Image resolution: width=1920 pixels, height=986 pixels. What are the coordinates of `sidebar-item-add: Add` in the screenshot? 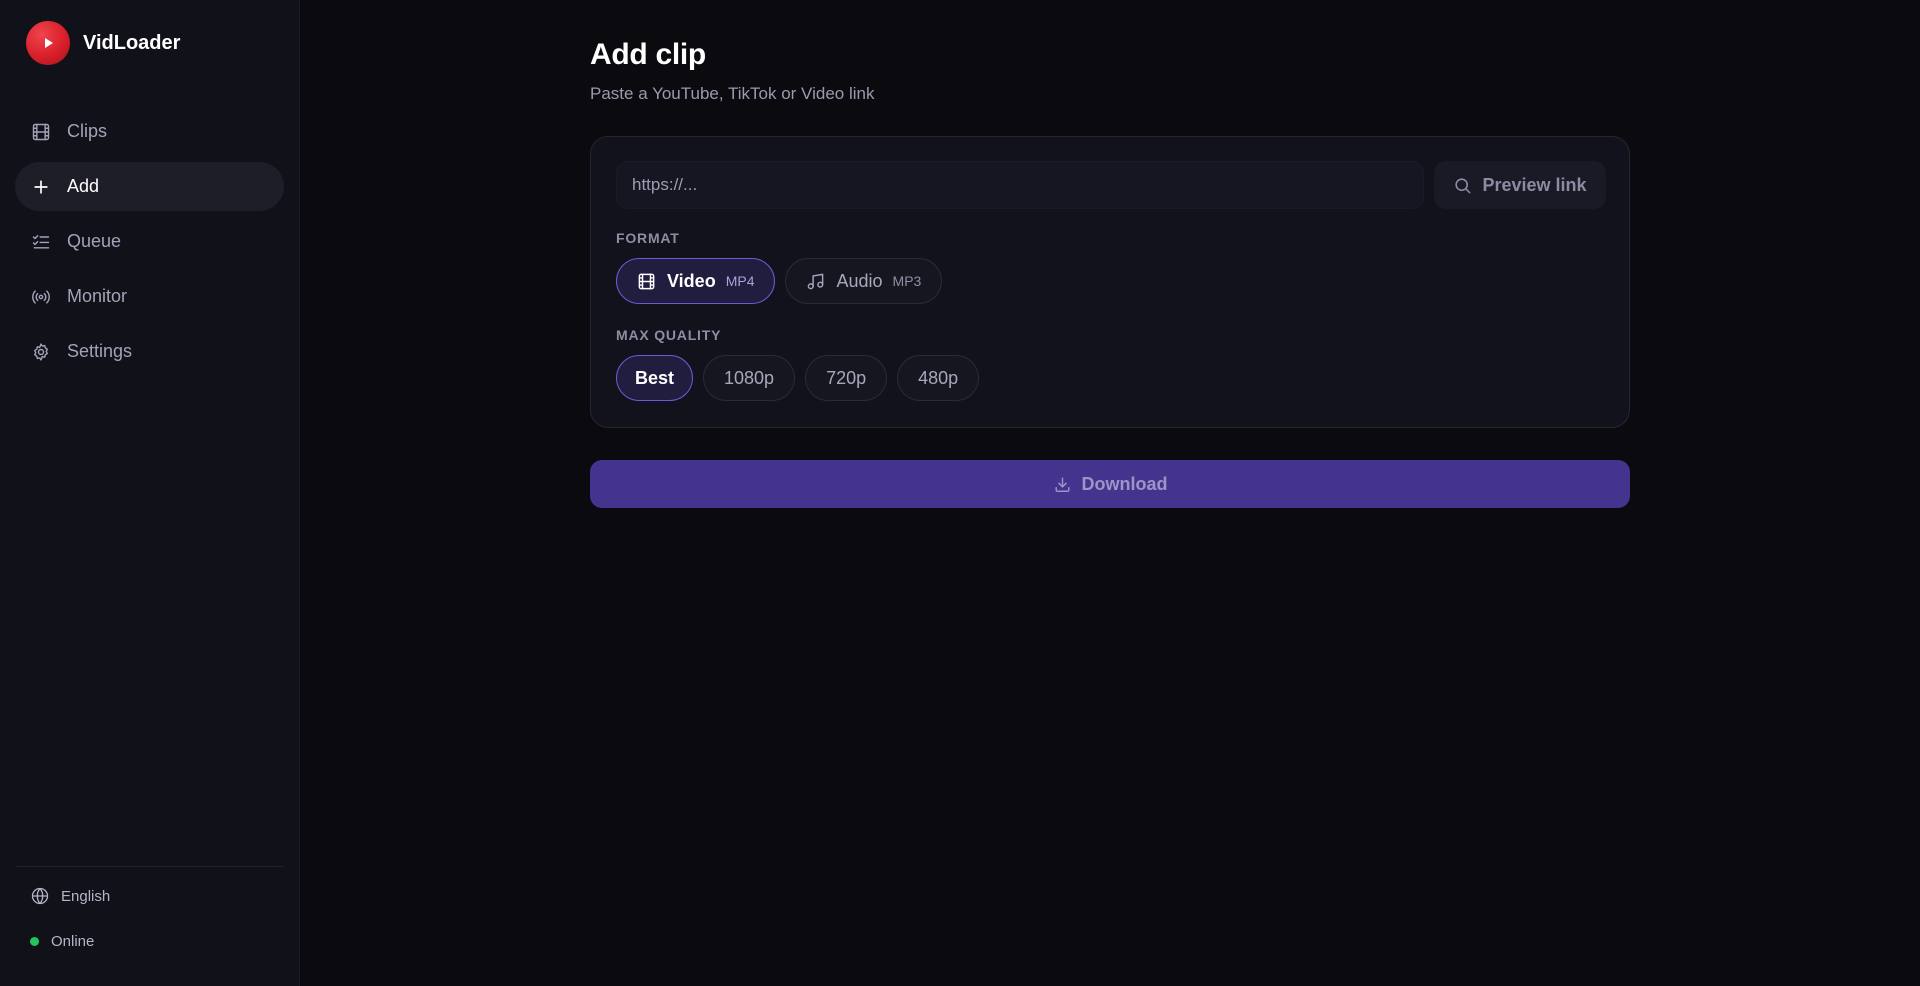 It's located at (149, 186).